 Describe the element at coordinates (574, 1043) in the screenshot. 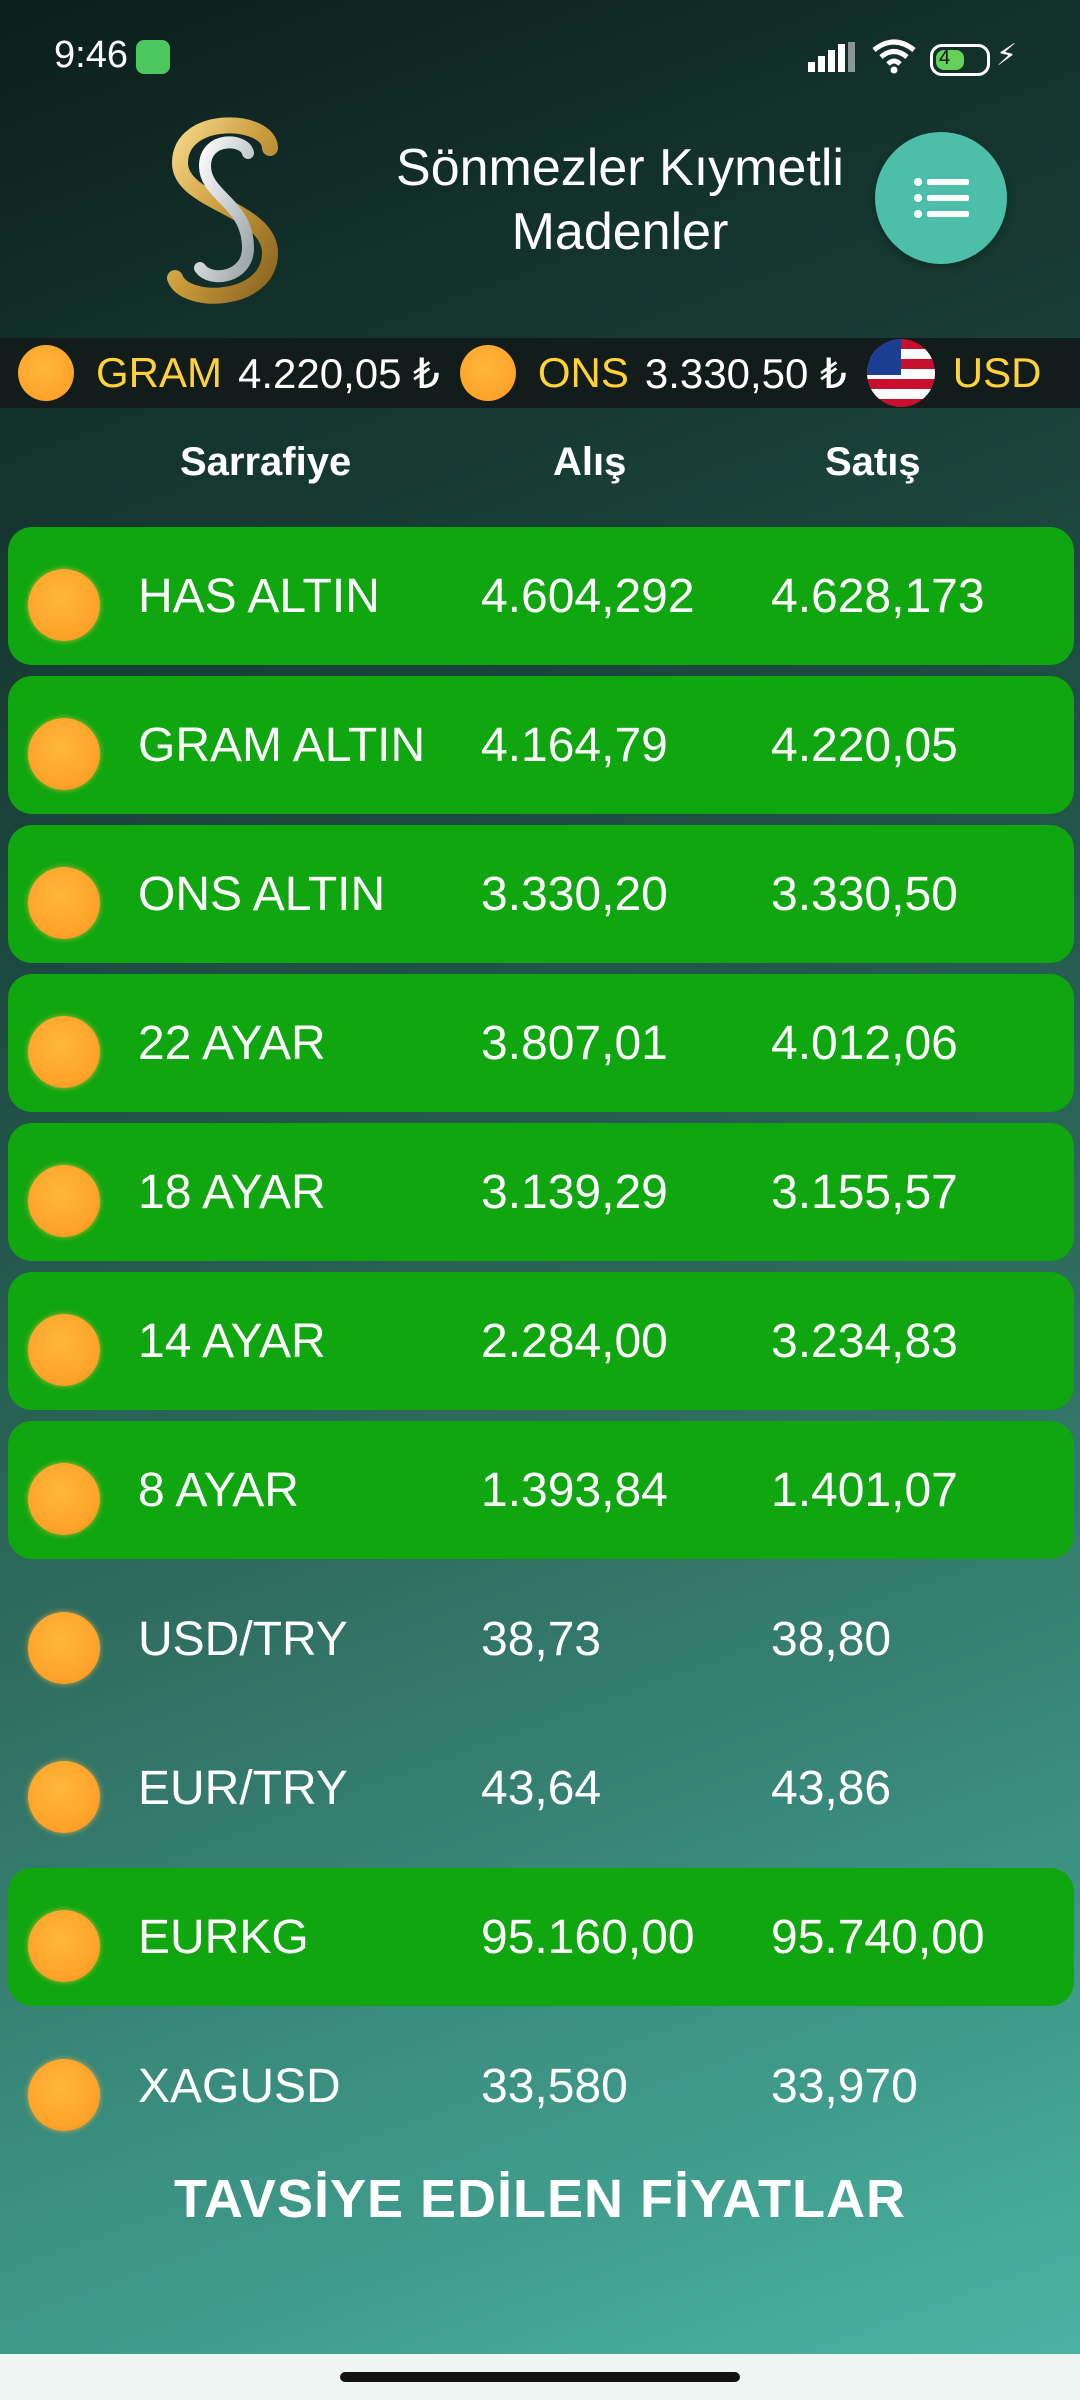

I see `row-buy-price: 3.807,01` at that location.